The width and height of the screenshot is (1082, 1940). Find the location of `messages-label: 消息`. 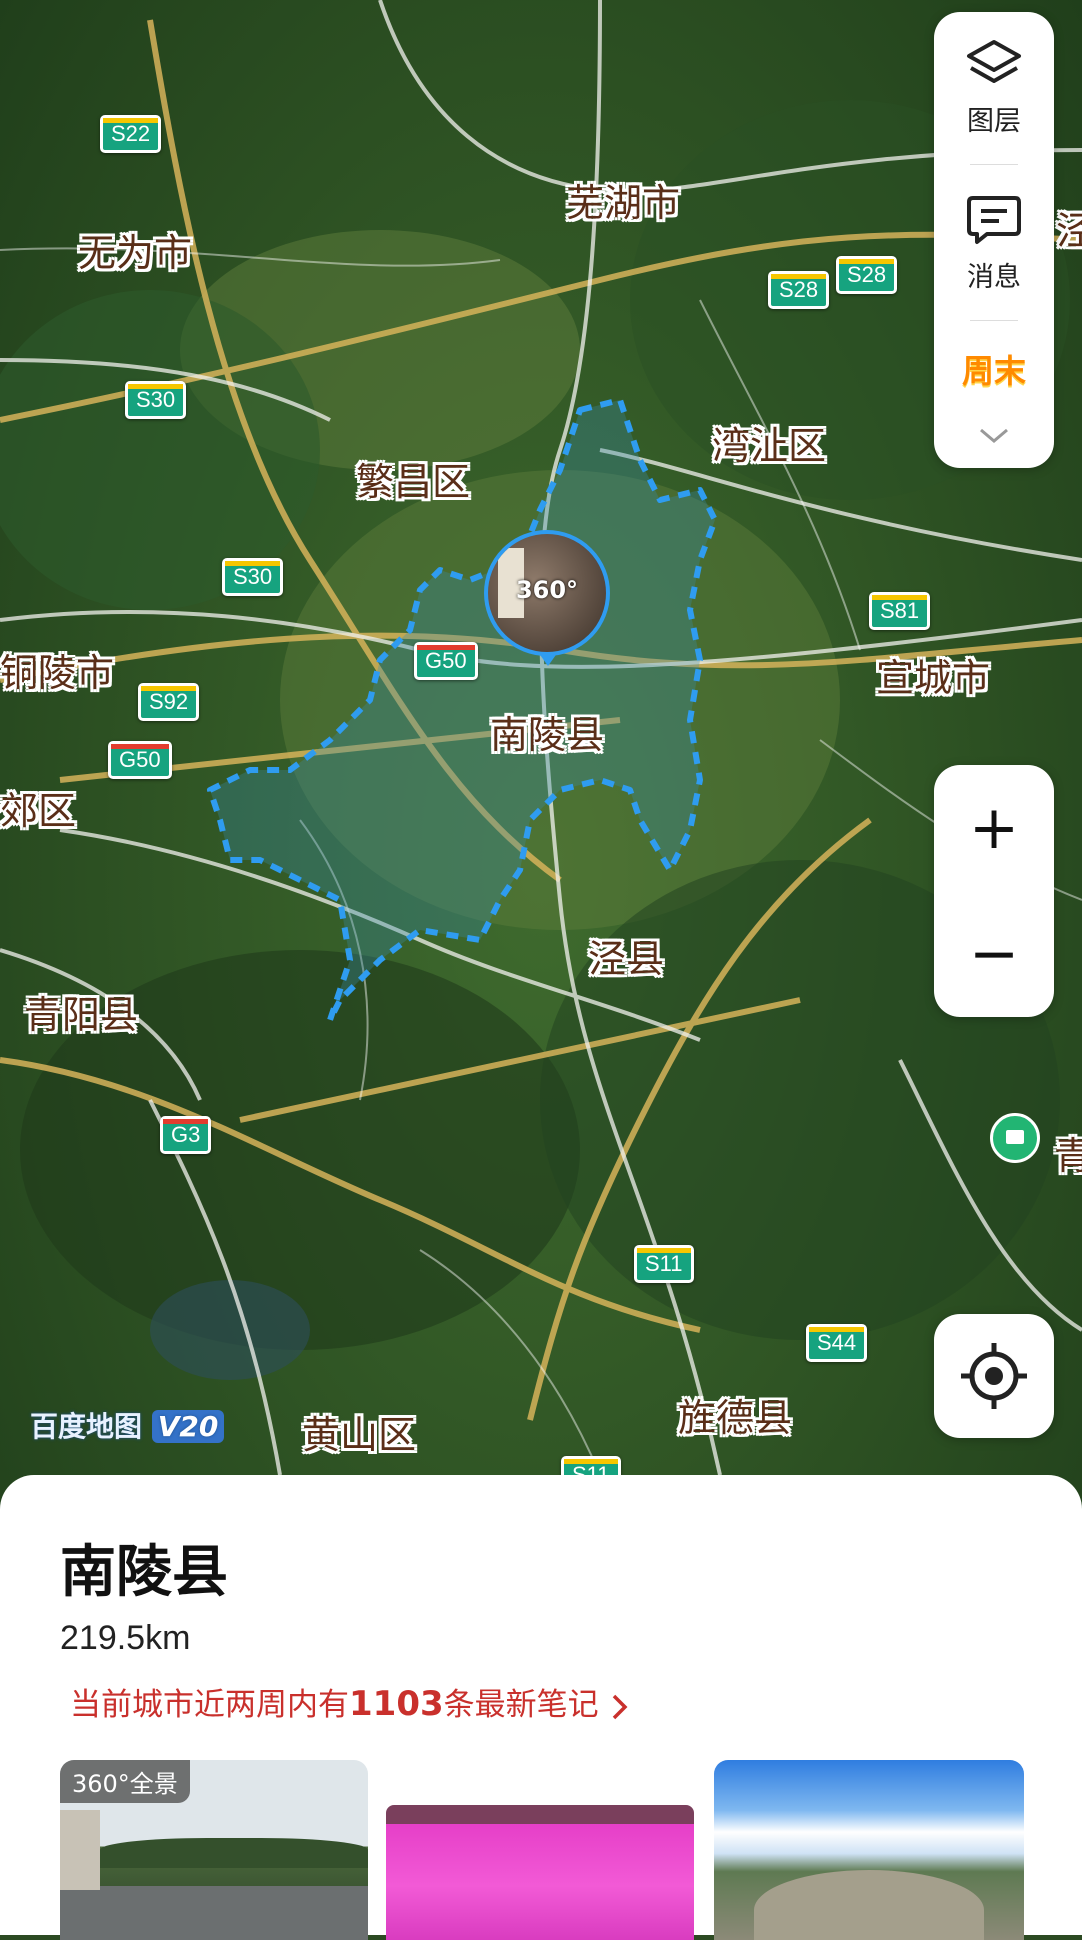

messages-label: 消息 is located at coordinates (994, 277).